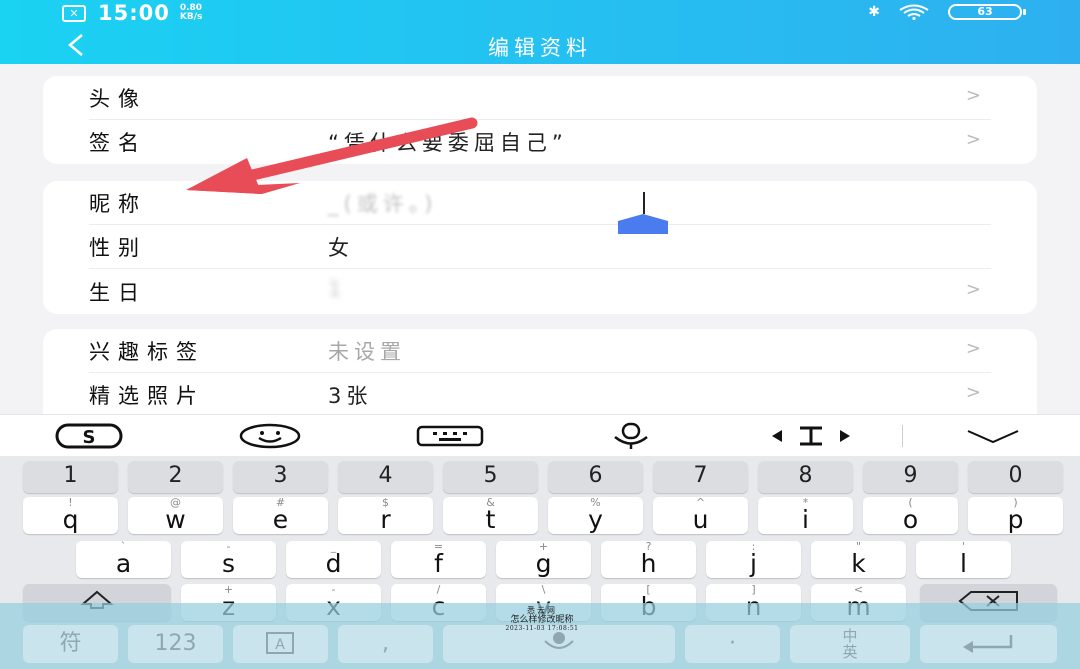 The height and width of the screenshot is (669, 1080). Describe the element at coordinates (700, 519) in the screenshot. I see `key-letter: u` at that location.